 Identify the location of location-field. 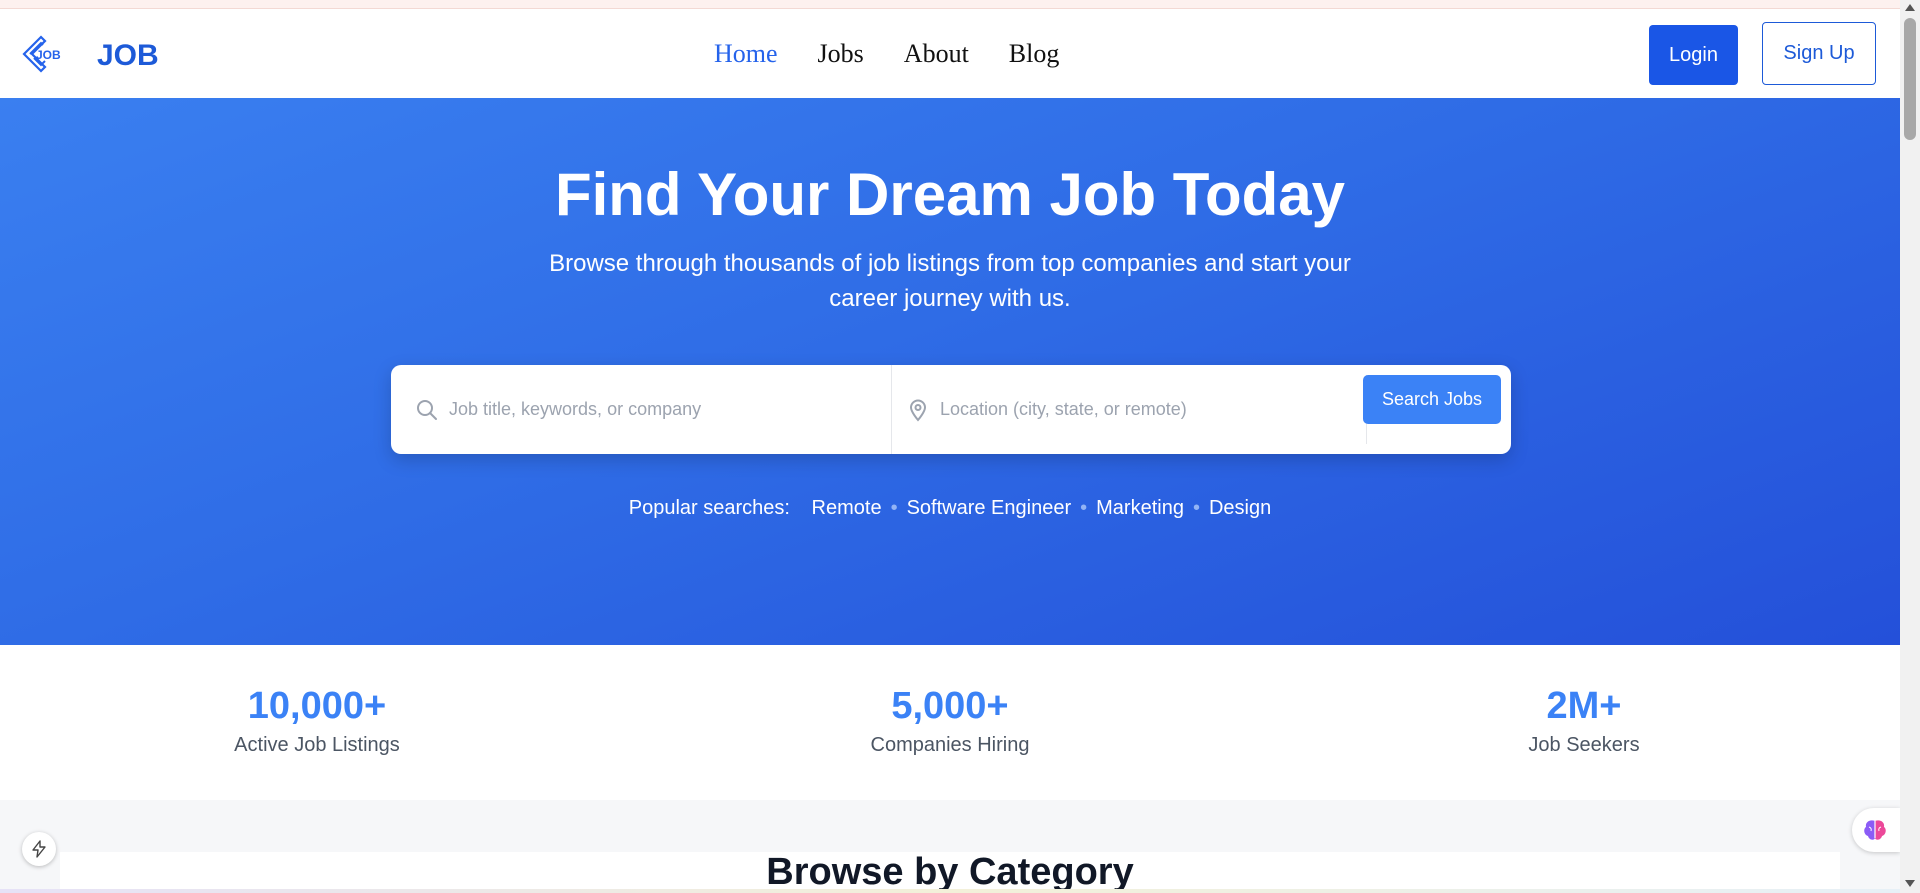
(1129, 409).